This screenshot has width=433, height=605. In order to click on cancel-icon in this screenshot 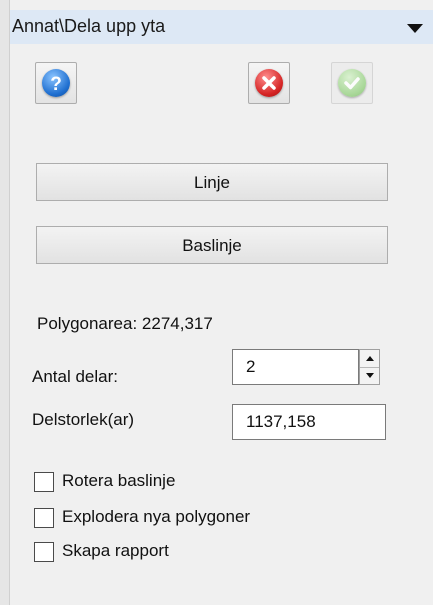, I will do `click(269, 83)`.